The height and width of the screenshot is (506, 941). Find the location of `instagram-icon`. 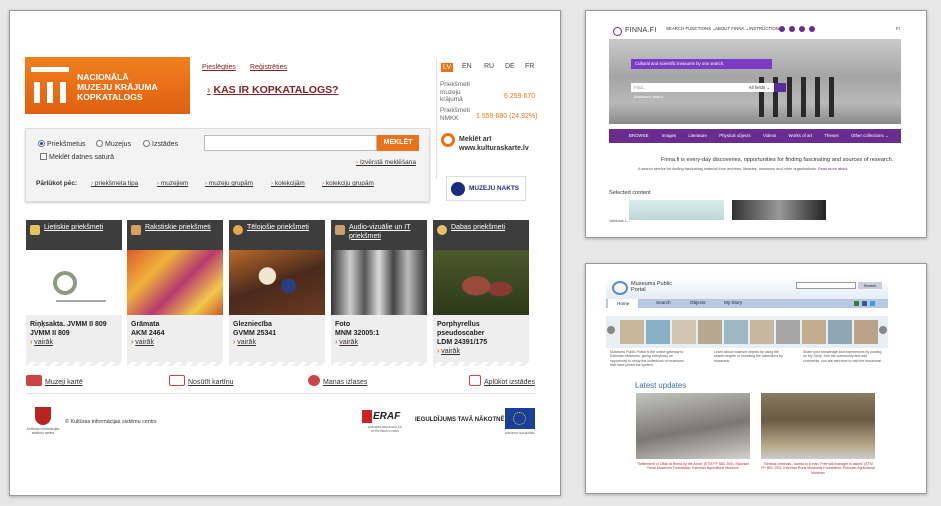

instagram-icon is located at coordinates (792, 29).